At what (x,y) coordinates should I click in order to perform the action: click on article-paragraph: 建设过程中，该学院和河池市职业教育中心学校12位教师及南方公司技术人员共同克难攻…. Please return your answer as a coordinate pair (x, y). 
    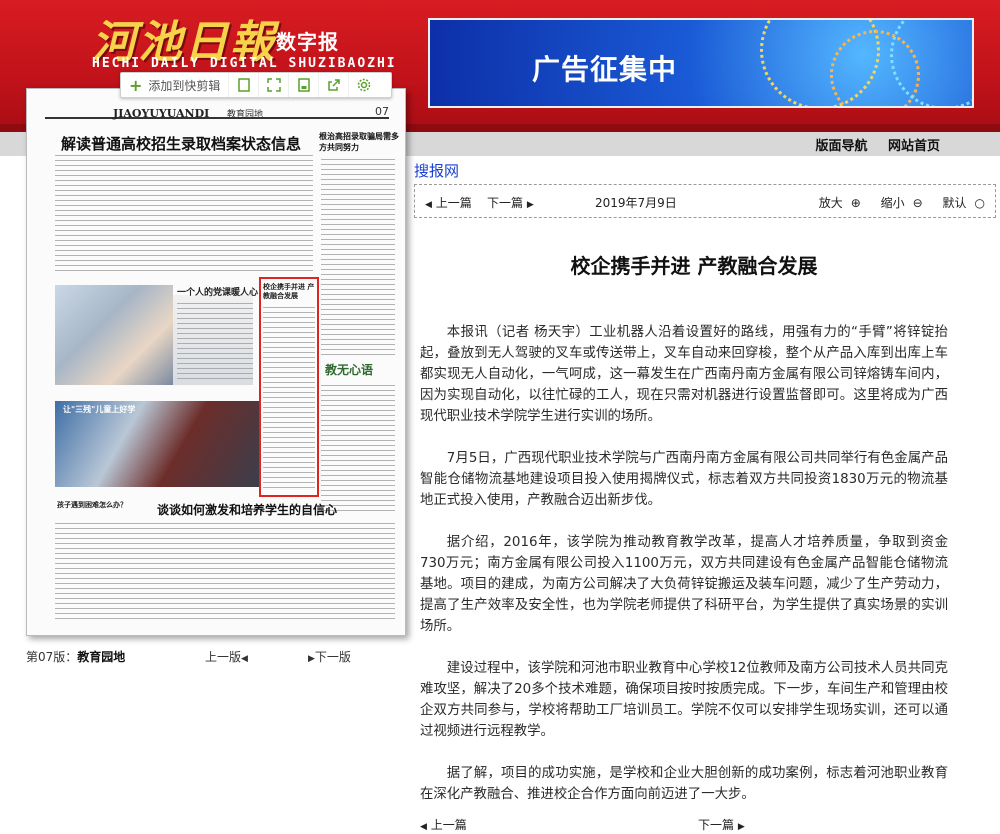
    Looking at the image, I should click on (684, 700).